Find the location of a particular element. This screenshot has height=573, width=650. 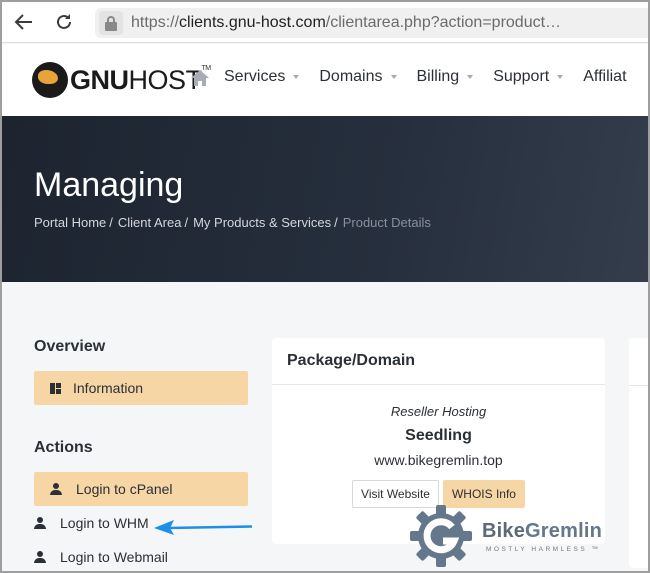

menu-domains: Domains is located at coordinates (358, 77).